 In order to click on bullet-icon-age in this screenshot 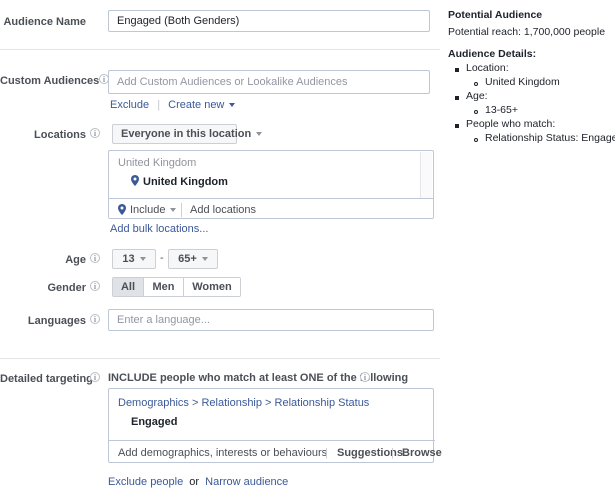, I will do `click(457, 98)`.